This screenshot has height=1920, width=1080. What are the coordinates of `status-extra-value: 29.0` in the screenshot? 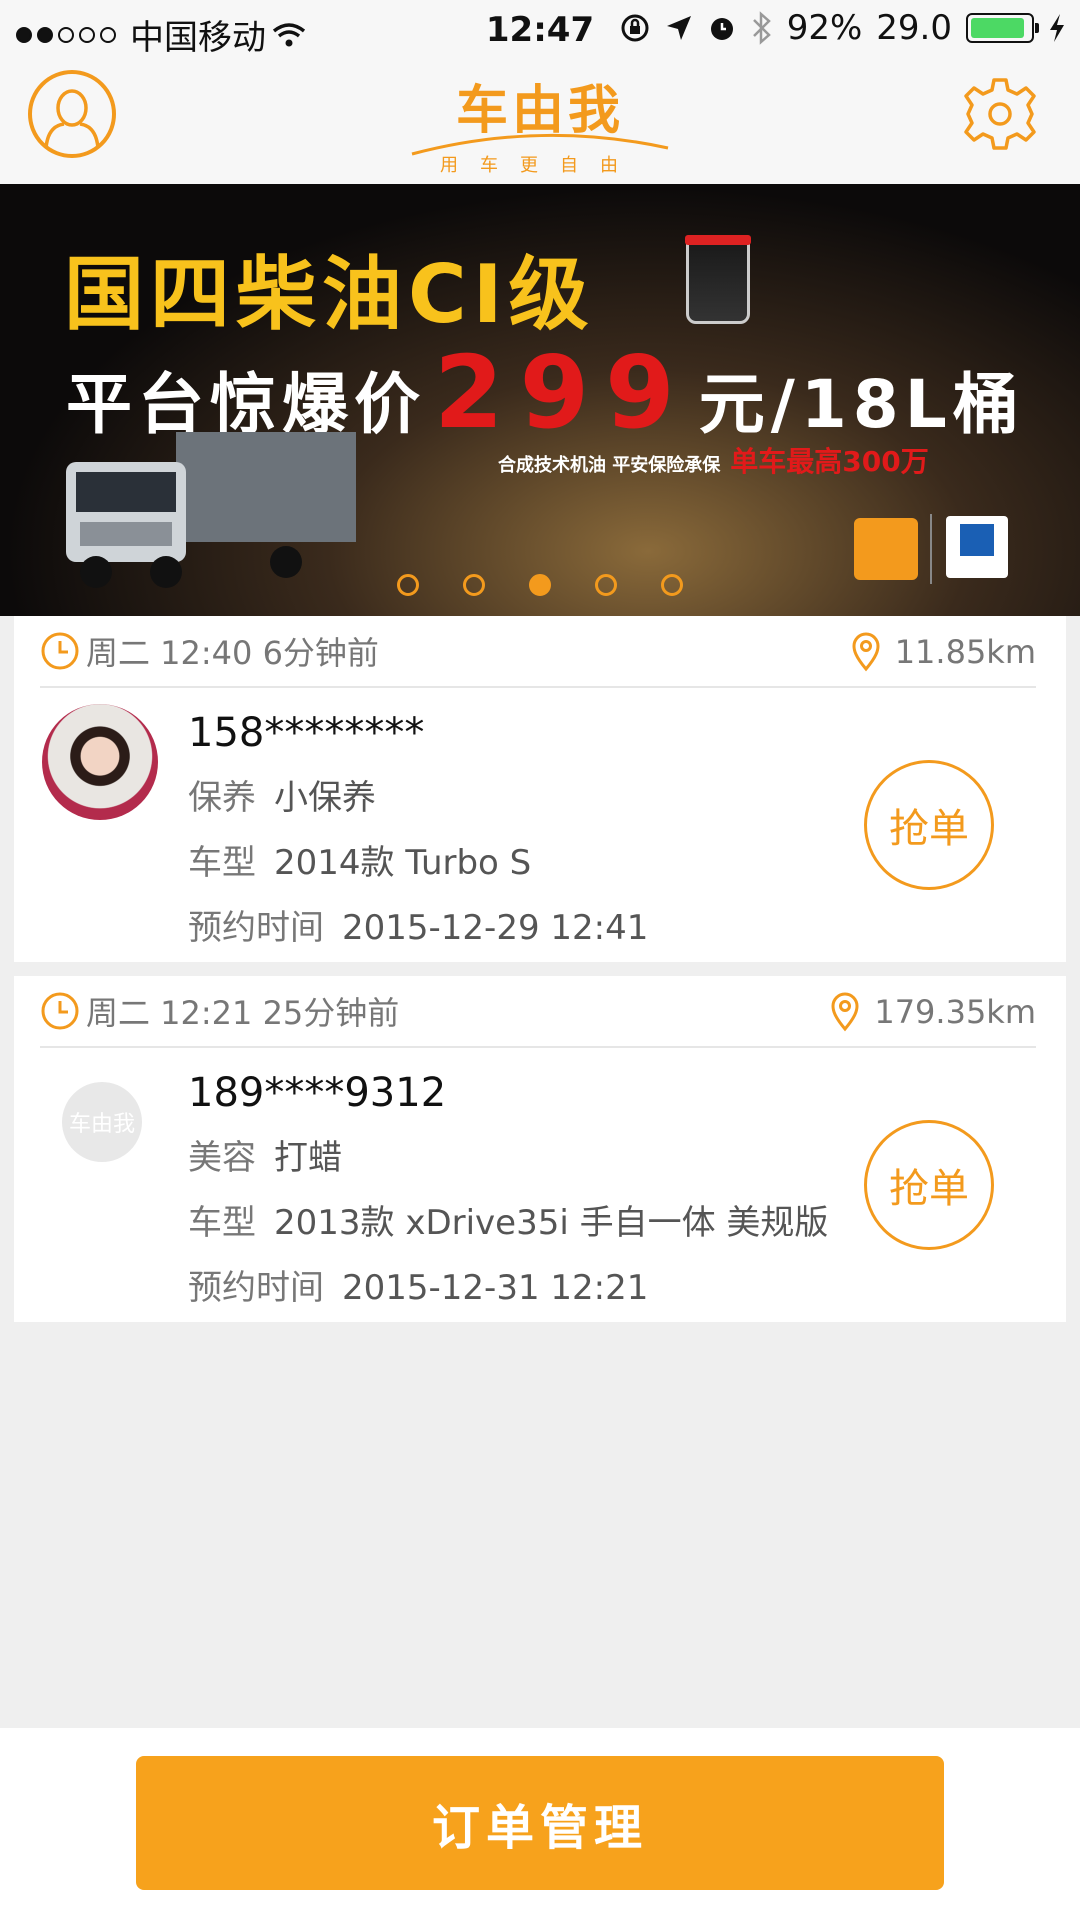 It's located at (914, 28).